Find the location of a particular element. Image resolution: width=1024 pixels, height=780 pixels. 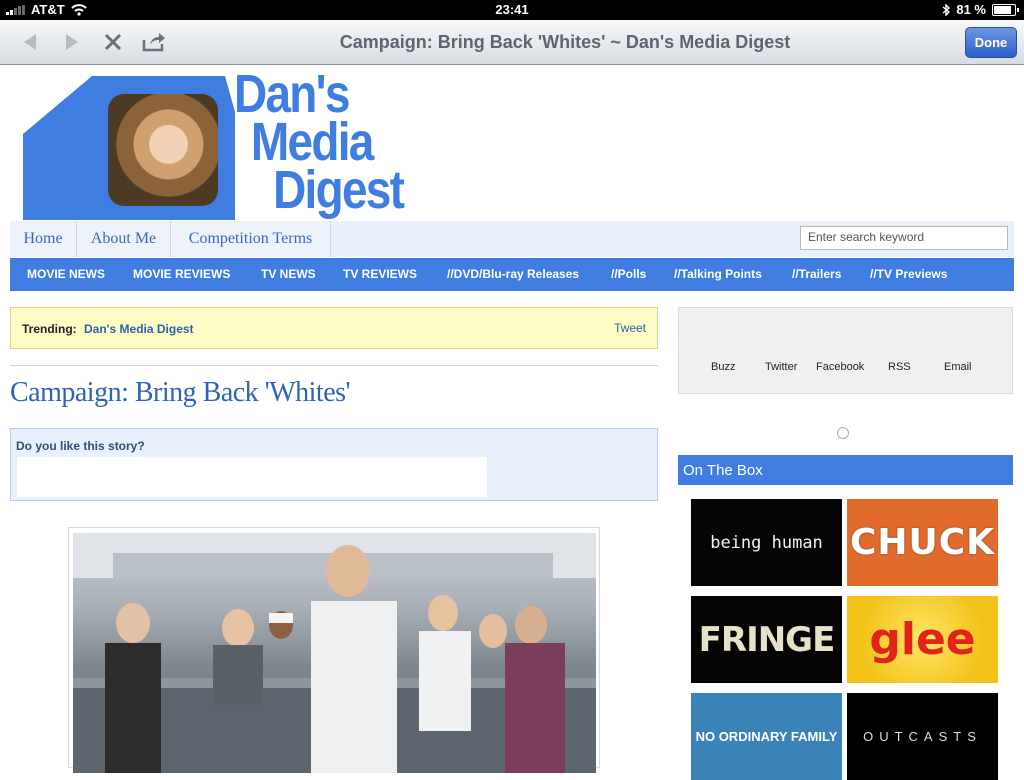

share-button is located at coordinates (154, 42).